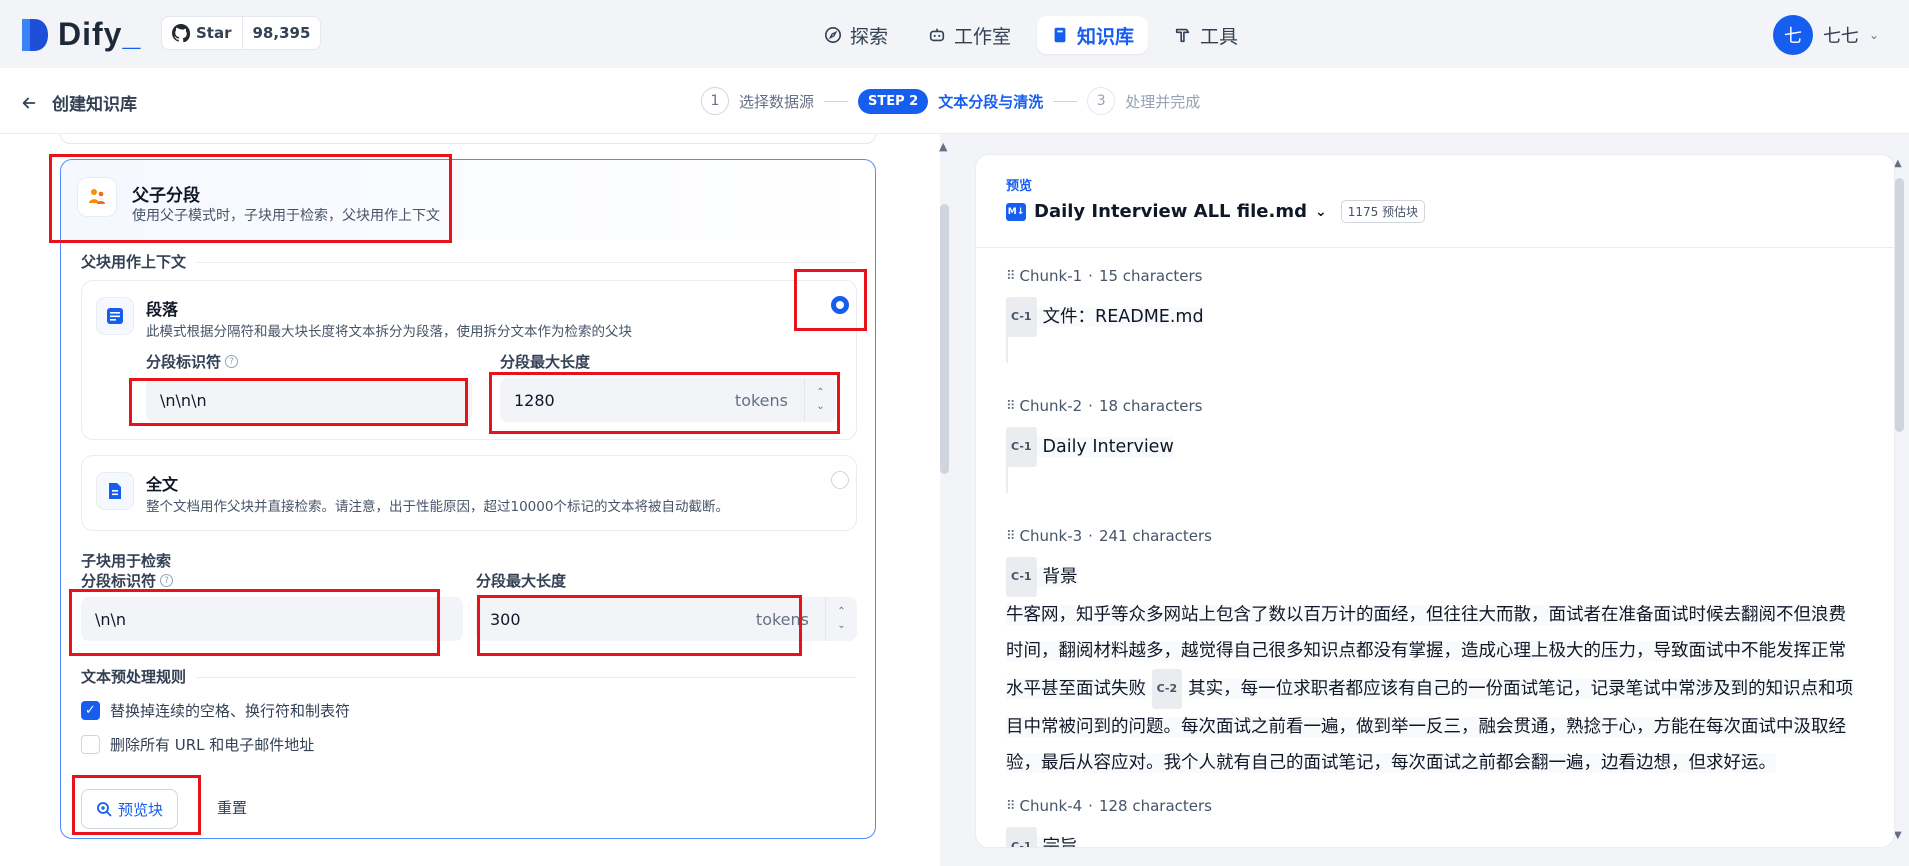 The height and width of the screenshot is (866, 1909). I want to click on github-star-button: Star, so click(202, 33).